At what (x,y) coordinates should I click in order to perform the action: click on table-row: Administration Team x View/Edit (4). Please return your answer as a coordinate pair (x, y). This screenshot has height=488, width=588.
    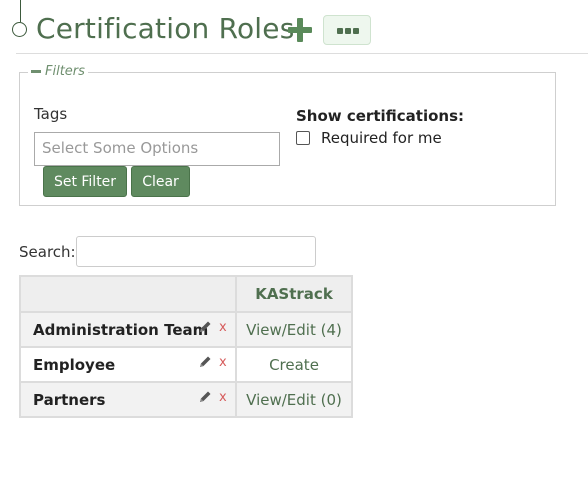
    Looking at the image, I should click on (186, 329).